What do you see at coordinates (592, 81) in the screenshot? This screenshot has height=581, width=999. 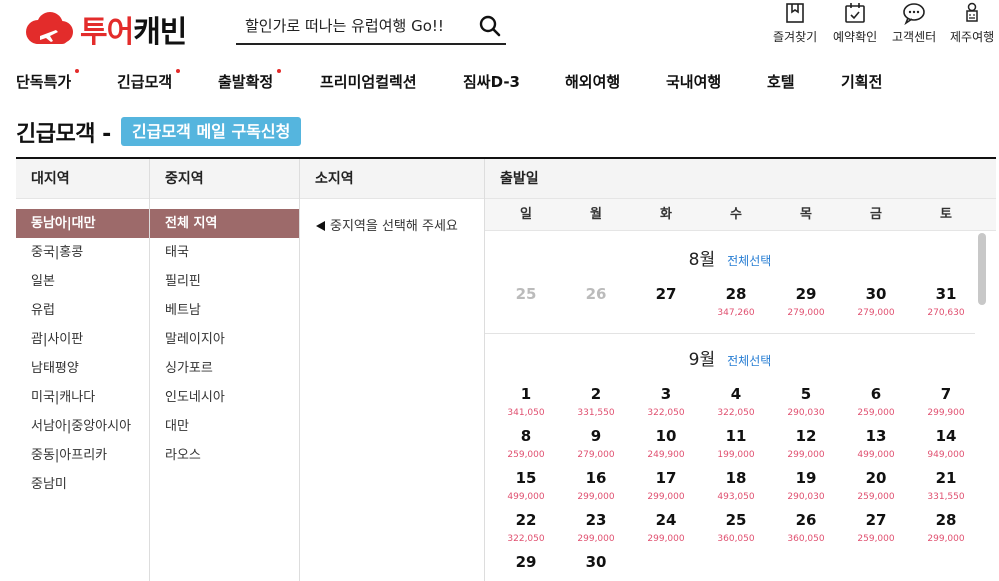 I see `nav-overseas: 해외여행` at bounding box center [592, 81].